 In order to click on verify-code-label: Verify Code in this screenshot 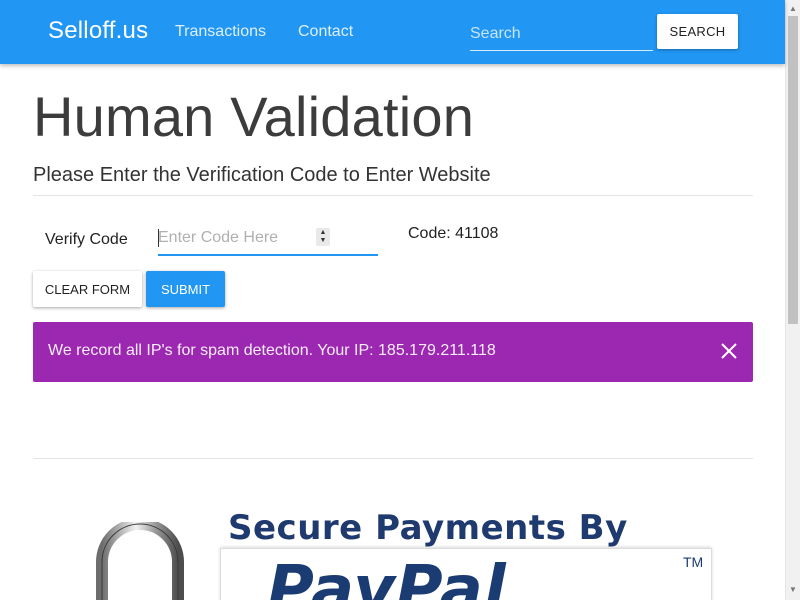, I will do `click(86, 239)`.